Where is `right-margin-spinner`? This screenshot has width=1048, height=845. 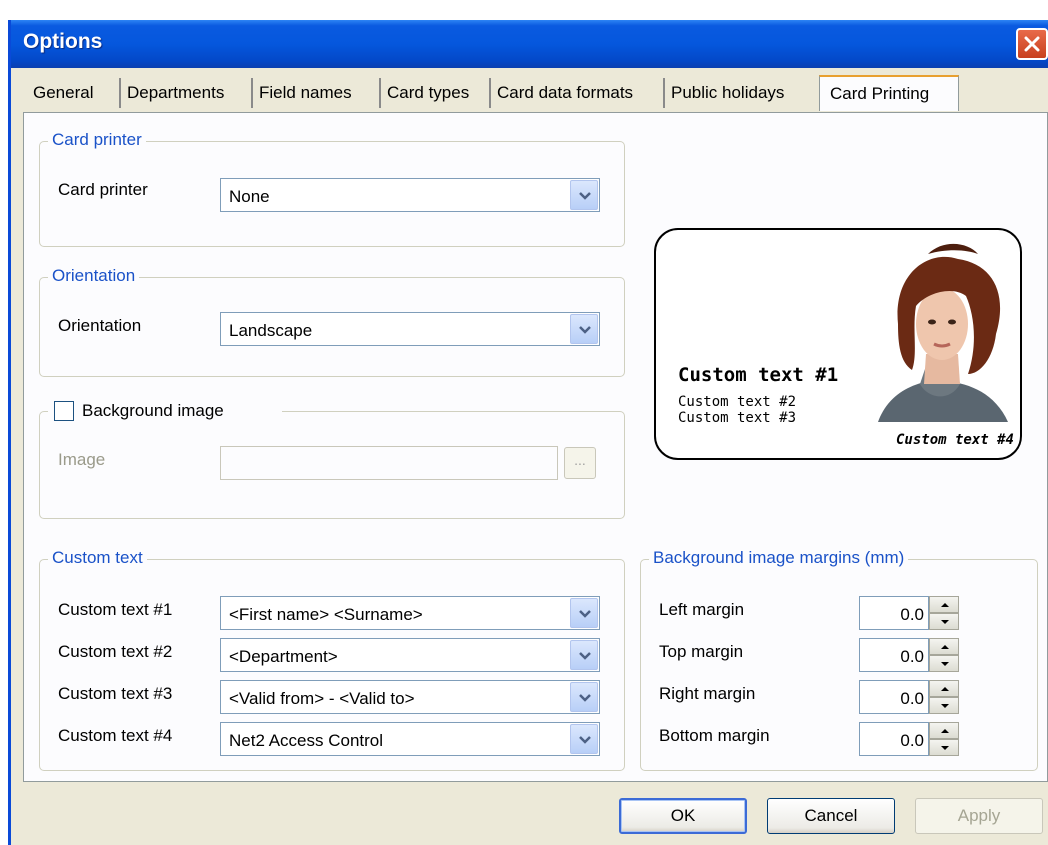 right-margin-spinner is located at coordinates (944, 697).